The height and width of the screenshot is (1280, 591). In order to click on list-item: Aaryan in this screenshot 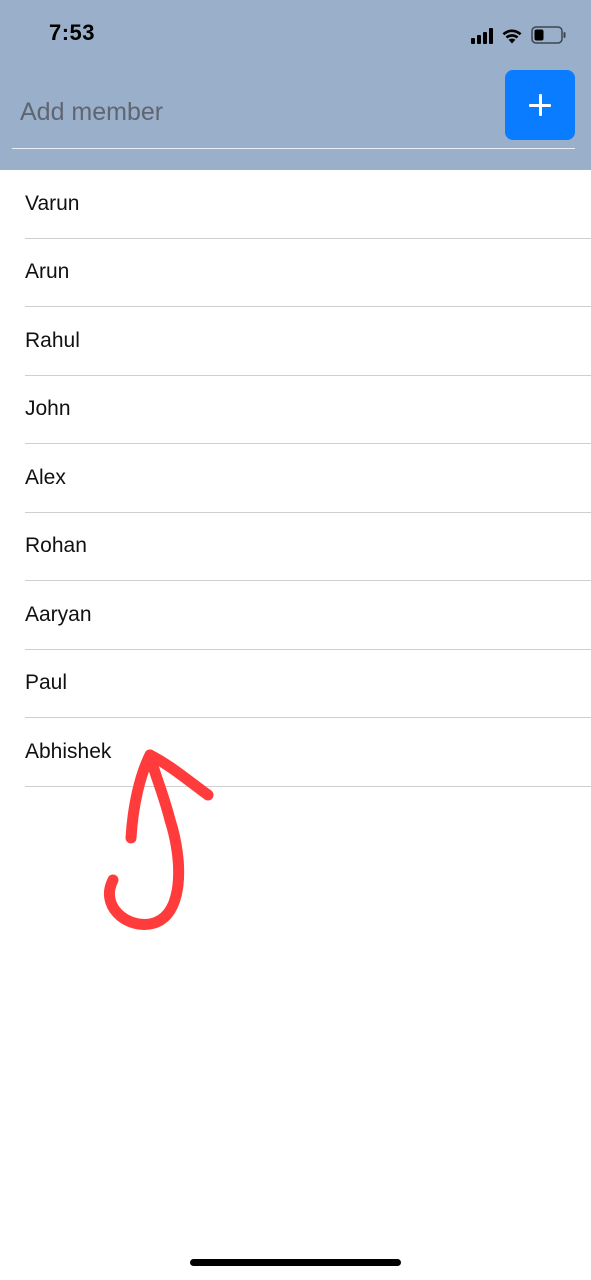, I will do `click(308, 615)`.